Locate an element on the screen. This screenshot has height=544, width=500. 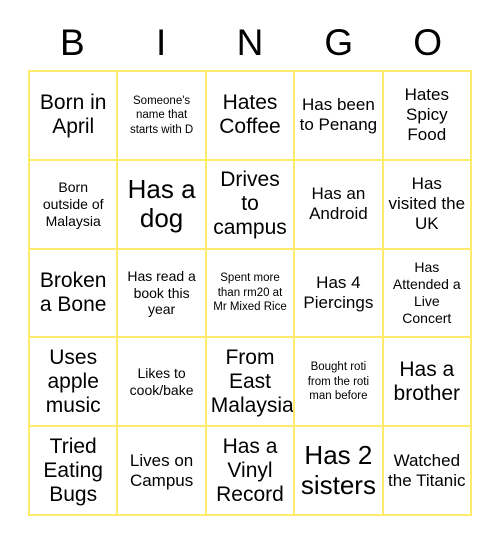
bingo-cell-label: Has a brother is located at coordinates (427, 381).